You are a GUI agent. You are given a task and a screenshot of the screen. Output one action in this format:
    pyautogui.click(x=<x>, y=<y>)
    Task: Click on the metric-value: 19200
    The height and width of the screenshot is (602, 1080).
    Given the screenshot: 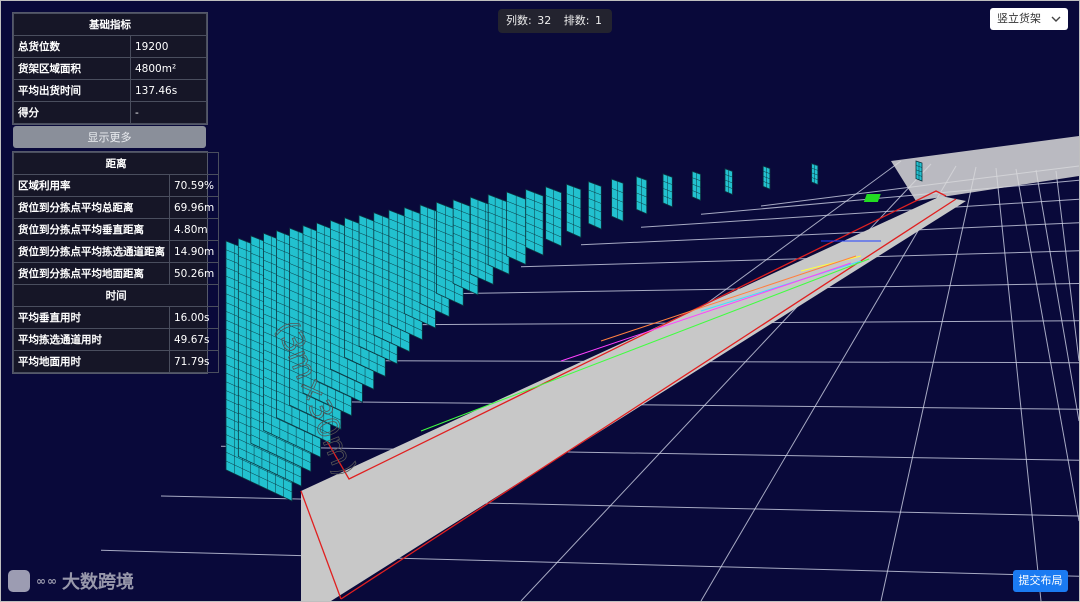 What is the action you would take?
    pyautogui.click(x=168, y=46)
    